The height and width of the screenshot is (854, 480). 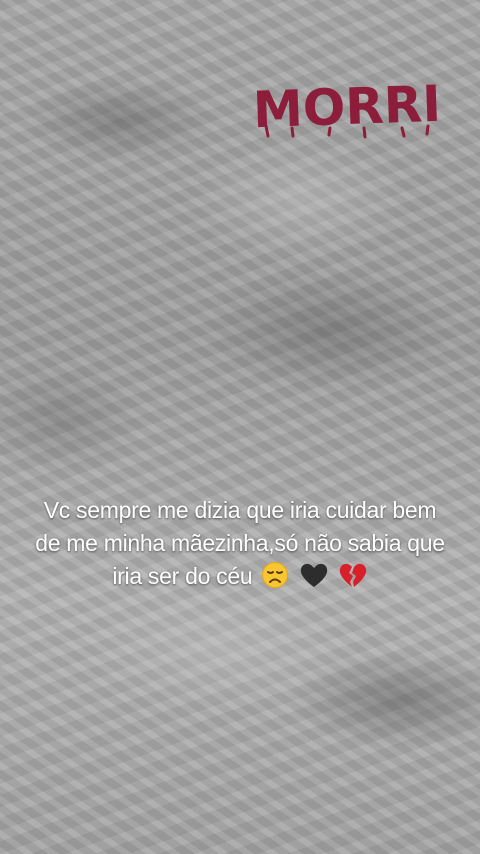 I want to click on disappointed-face-icon, so click(x=275, y=575).